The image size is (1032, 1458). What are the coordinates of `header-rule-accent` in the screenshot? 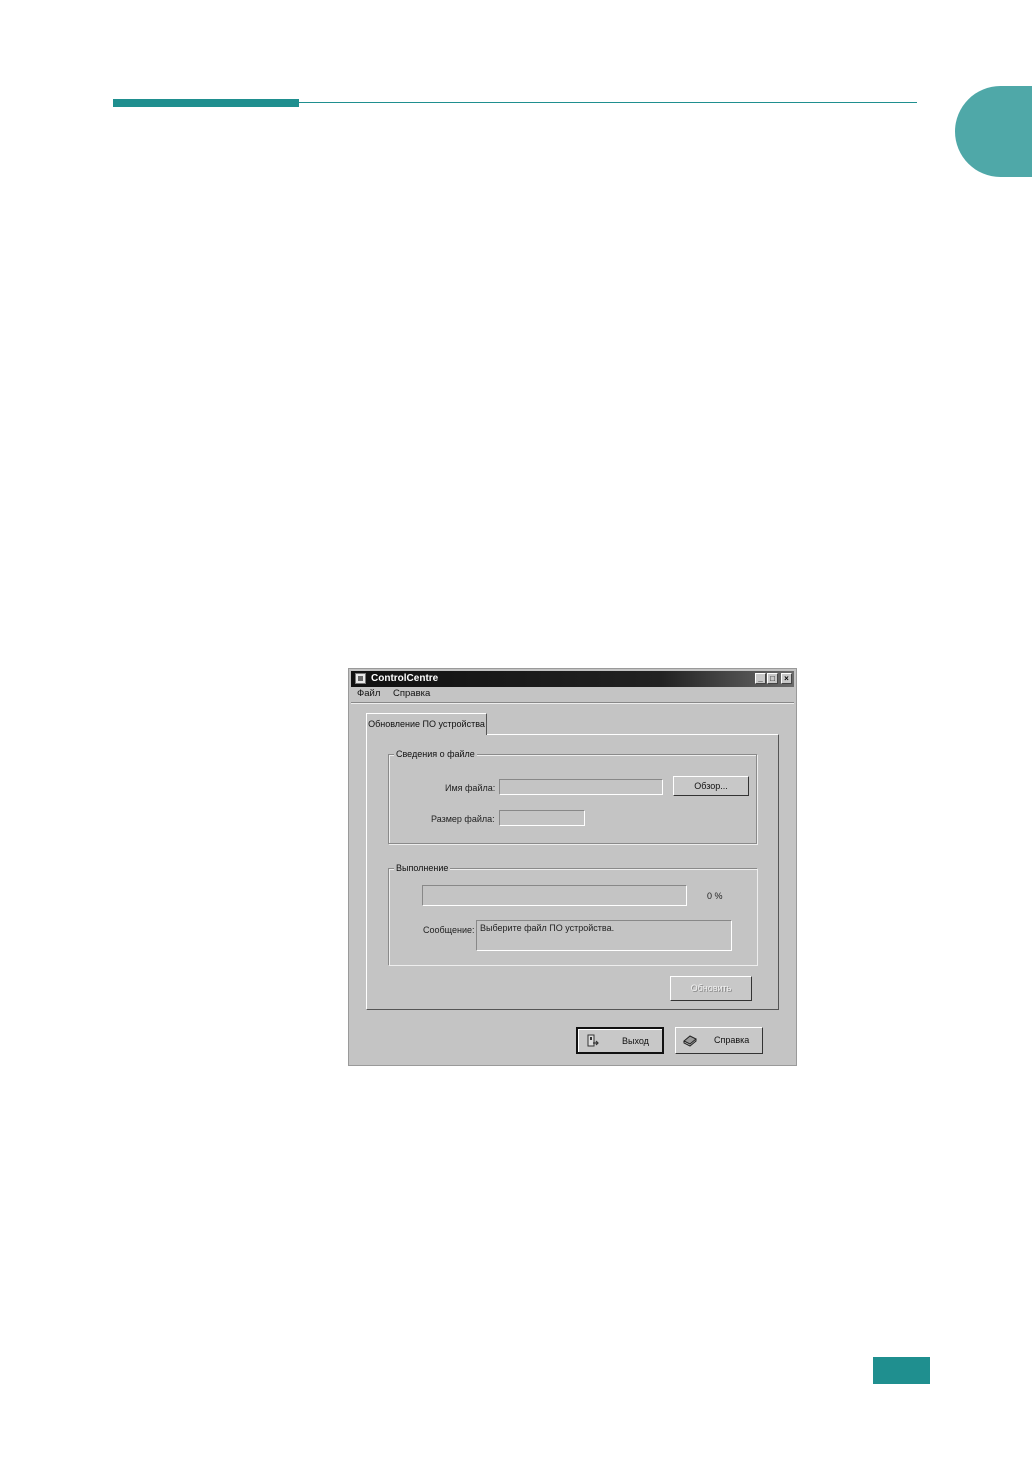 It's located at (206, 103).